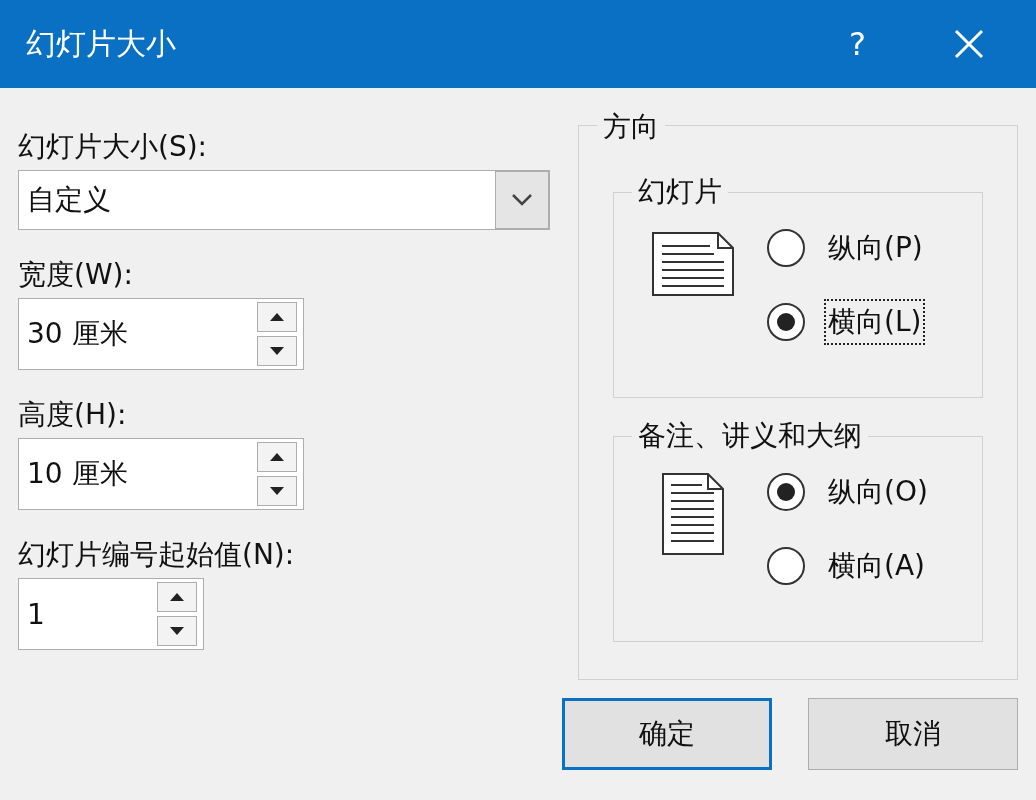 The width and height of the screenshot is (1036, 800). Describe the element at coordinates (77, 334) in the screenshot. I see `spin-value: 30 厘米` at that location.